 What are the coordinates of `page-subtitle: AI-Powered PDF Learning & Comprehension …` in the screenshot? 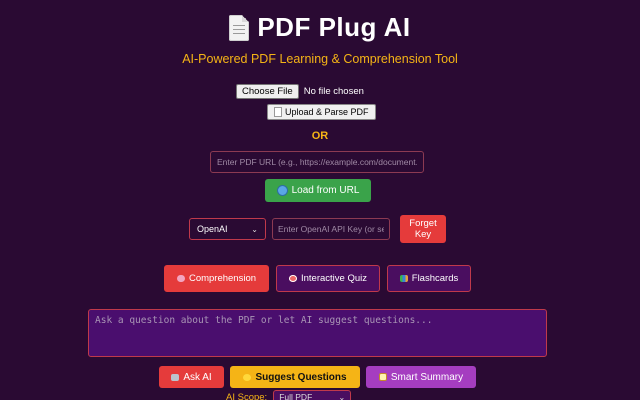 It's located at (320, 59).